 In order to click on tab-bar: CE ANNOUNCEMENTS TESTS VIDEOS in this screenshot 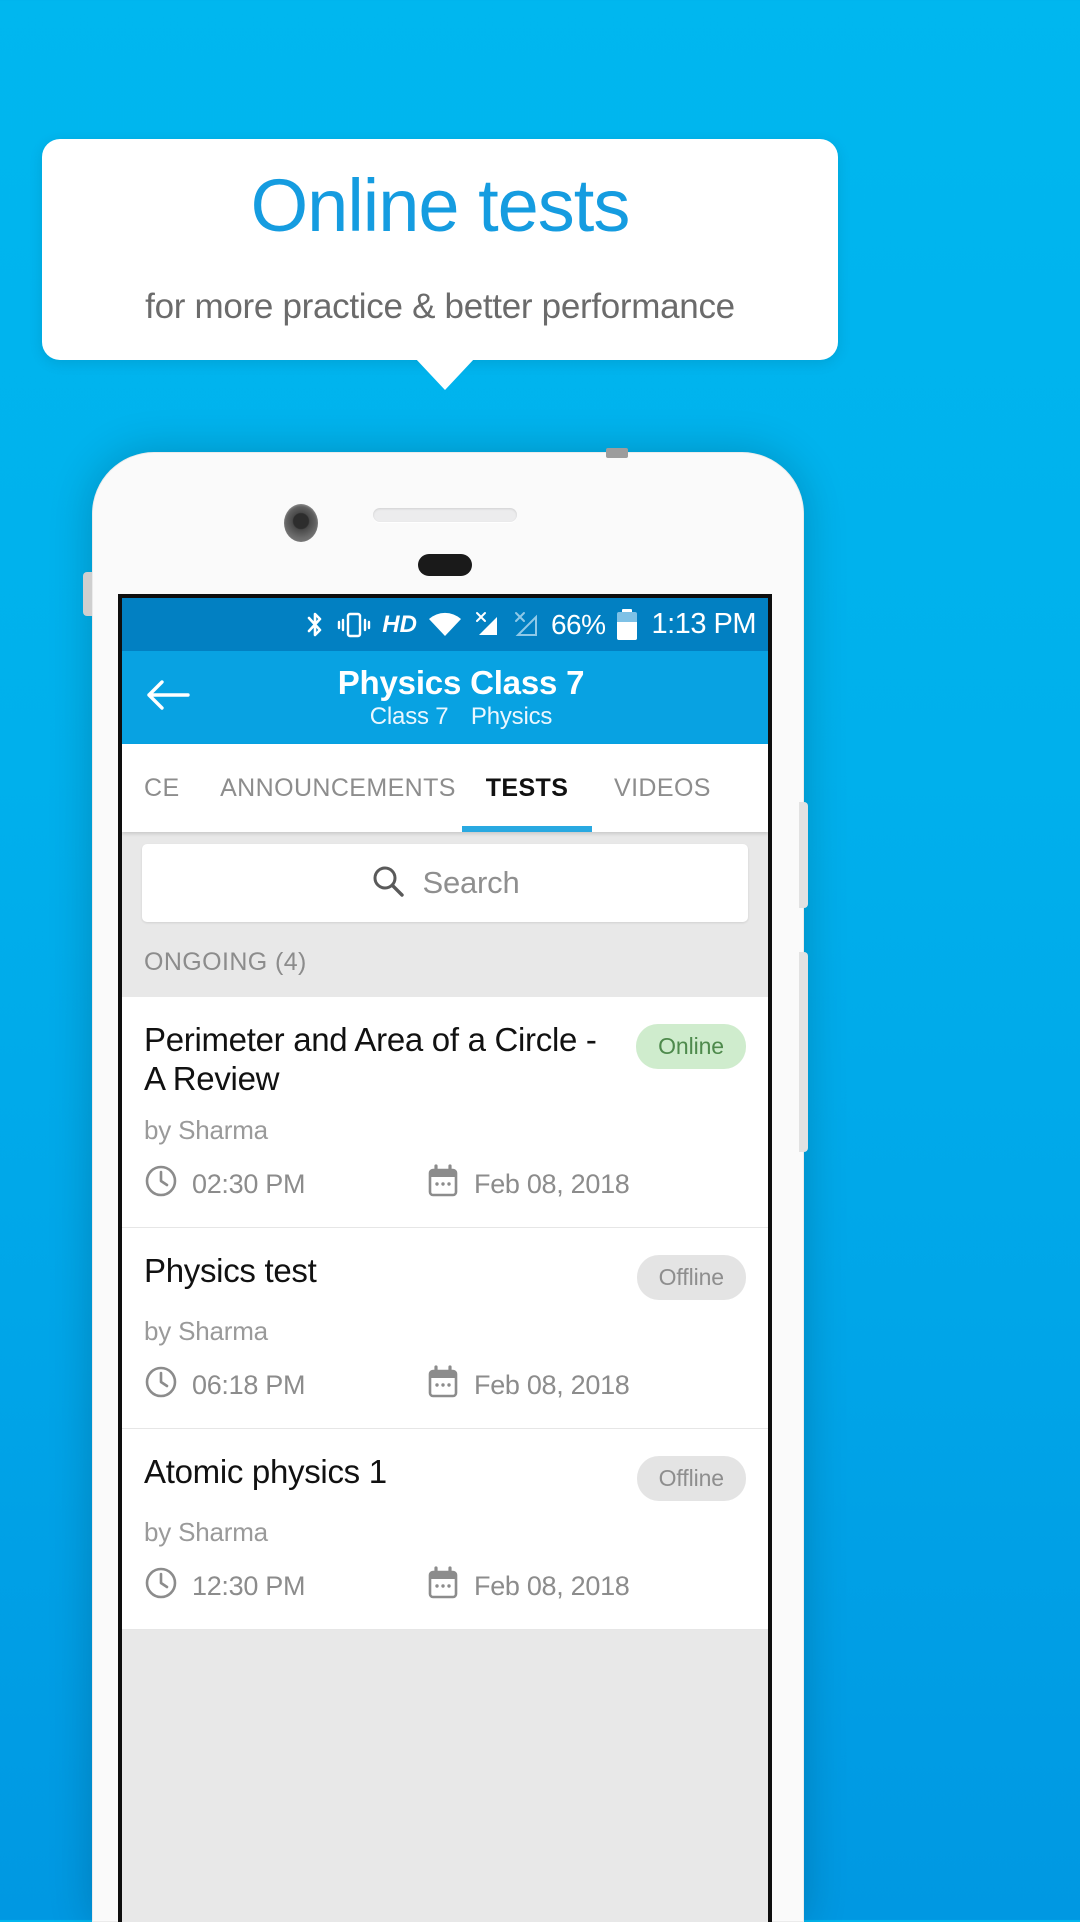, I will do `click(445, 788)`.